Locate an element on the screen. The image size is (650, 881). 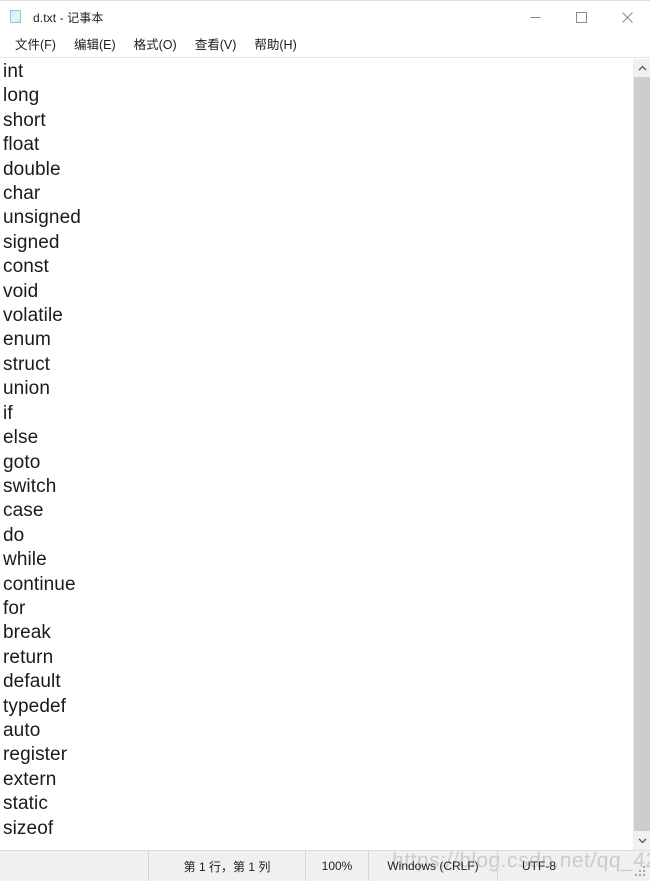
scroll-down-button is located at coordinates (642, 841).